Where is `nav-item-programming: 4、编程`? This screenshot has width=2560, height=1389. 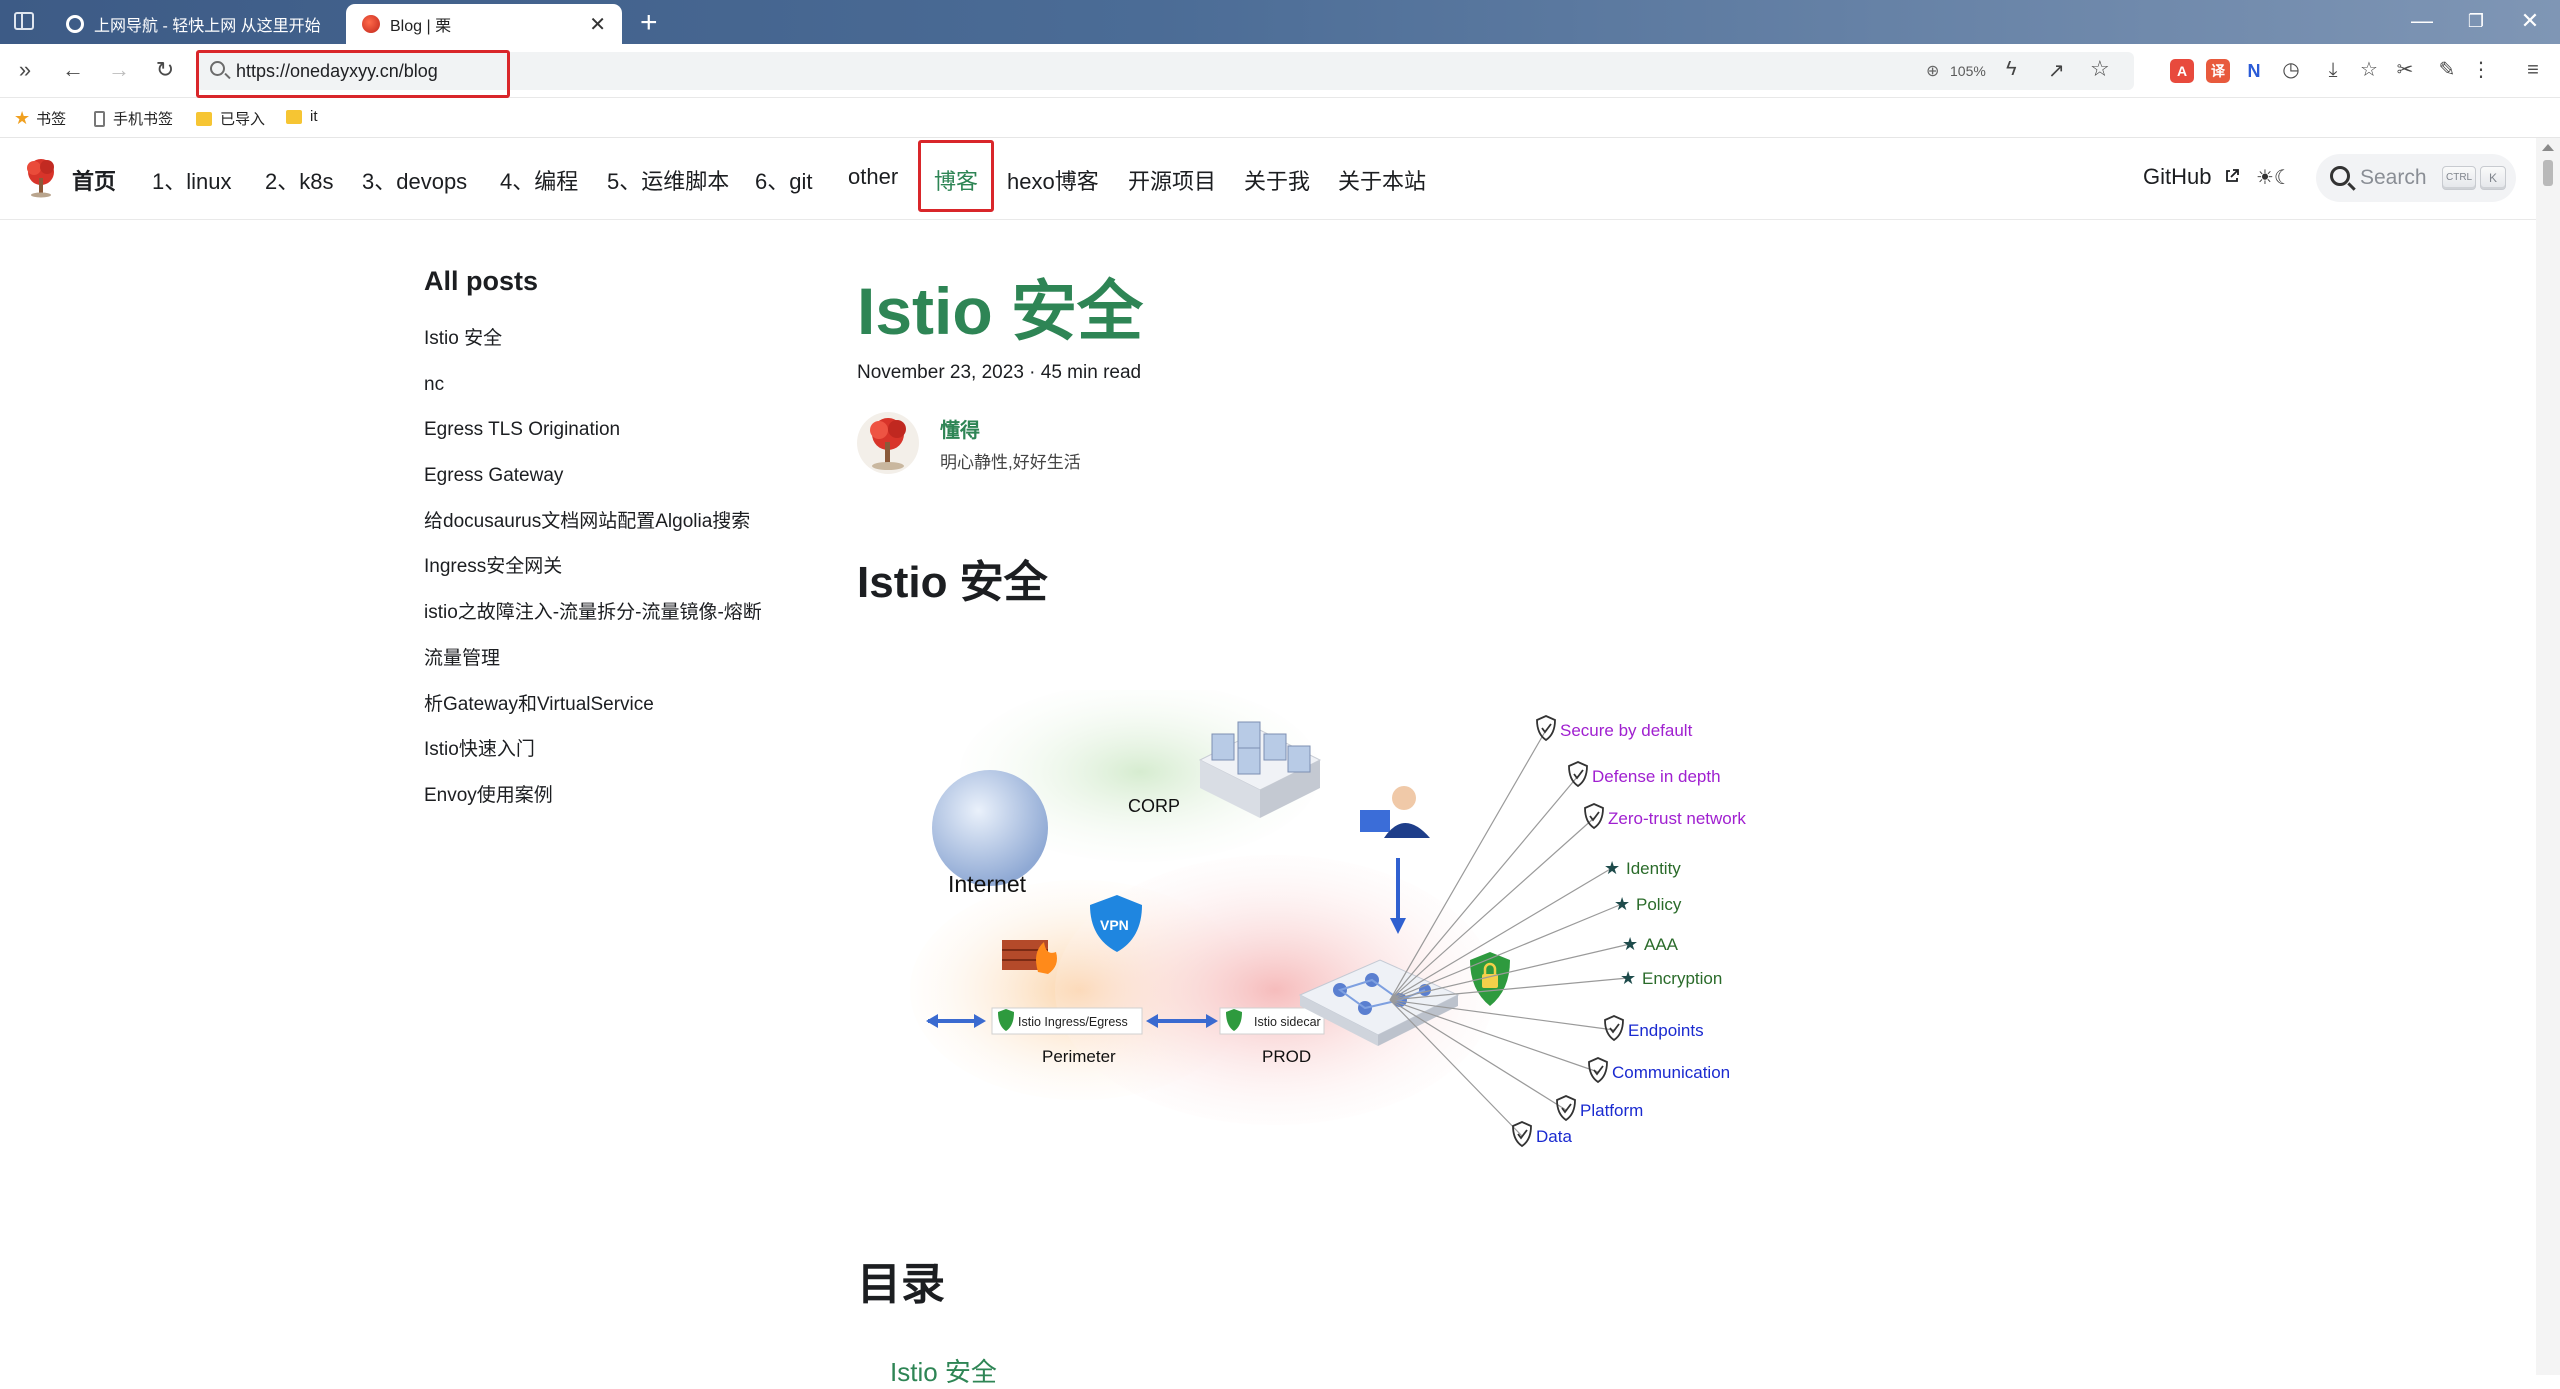
nav-item-programming: 4、编程 is located at coordinates (539, 180).